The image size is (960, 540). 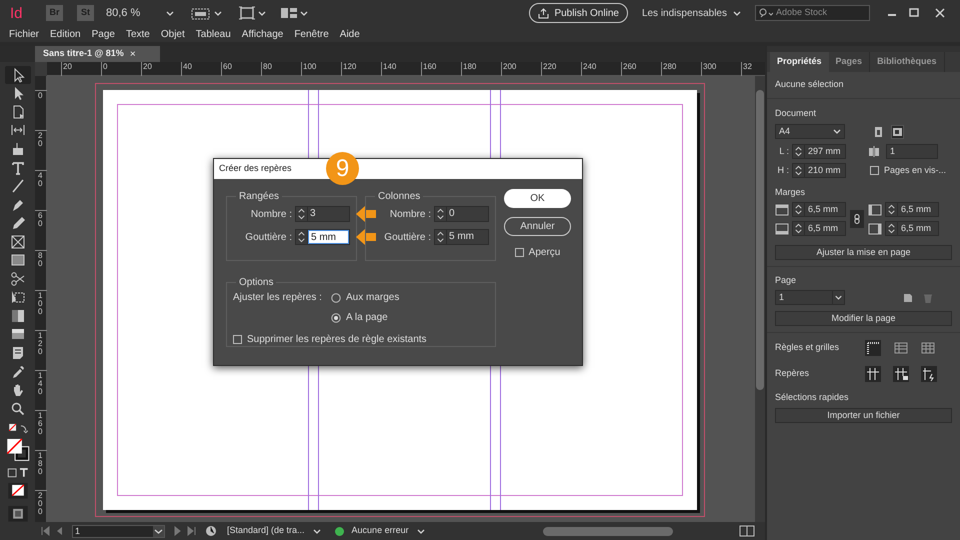 What do you see at coordinates (790, 192) in the screenshot?
I see `section-title: Marges` at bounding box center [790, 192].